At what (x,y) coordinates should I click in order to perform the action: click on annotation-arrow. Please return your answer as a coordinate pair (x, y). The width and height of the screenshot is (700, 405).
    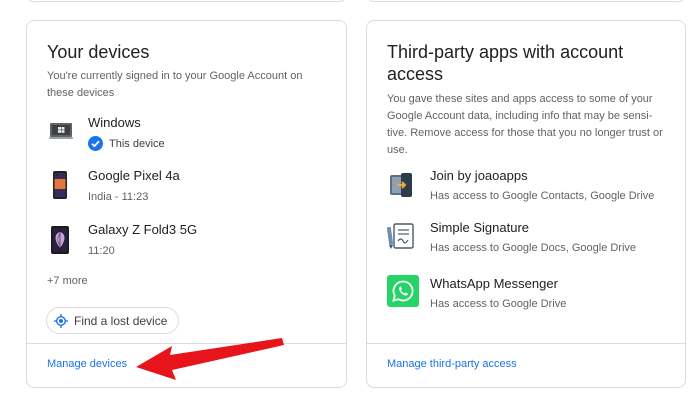
    Looking at the image, I should click on (210, 359).